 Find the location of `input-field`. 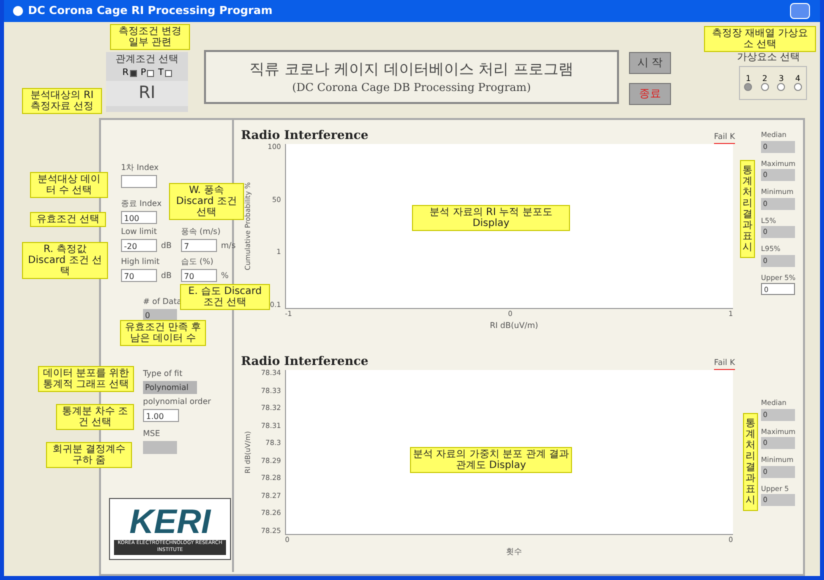

input-field is located at coordinates (139, 181).